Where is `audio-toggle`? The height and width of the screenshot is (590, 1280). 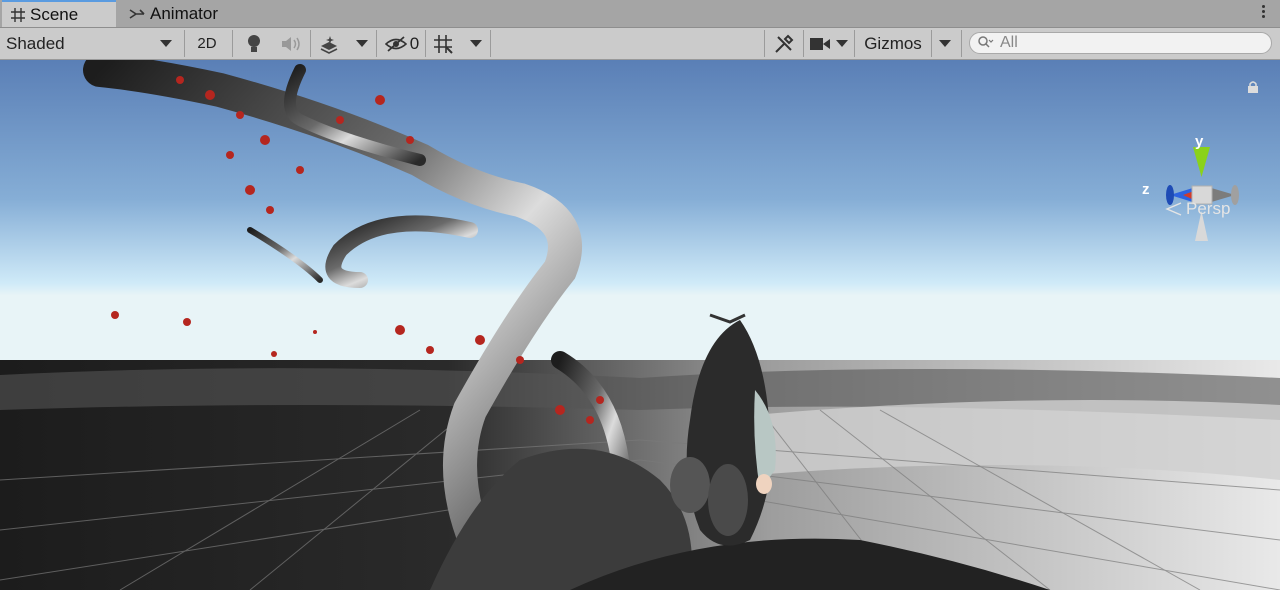
audio-toggle is located at coordinates (291, 43).